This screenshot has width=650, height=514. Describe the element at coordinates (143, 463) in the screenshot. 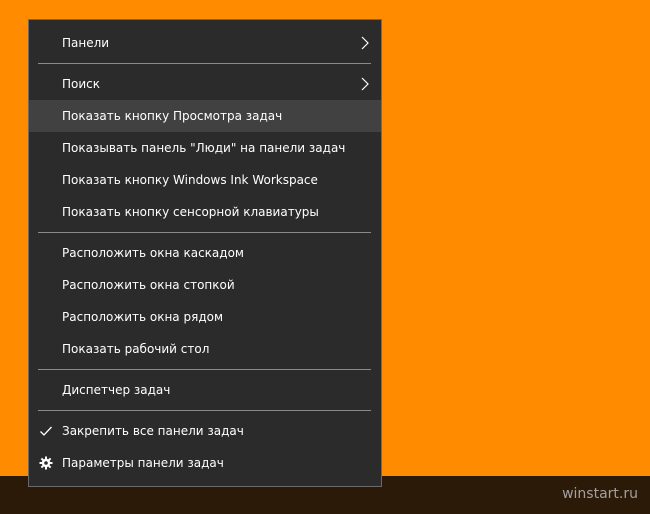

I see `menu-item-label: Параметры панели задач` at that location.